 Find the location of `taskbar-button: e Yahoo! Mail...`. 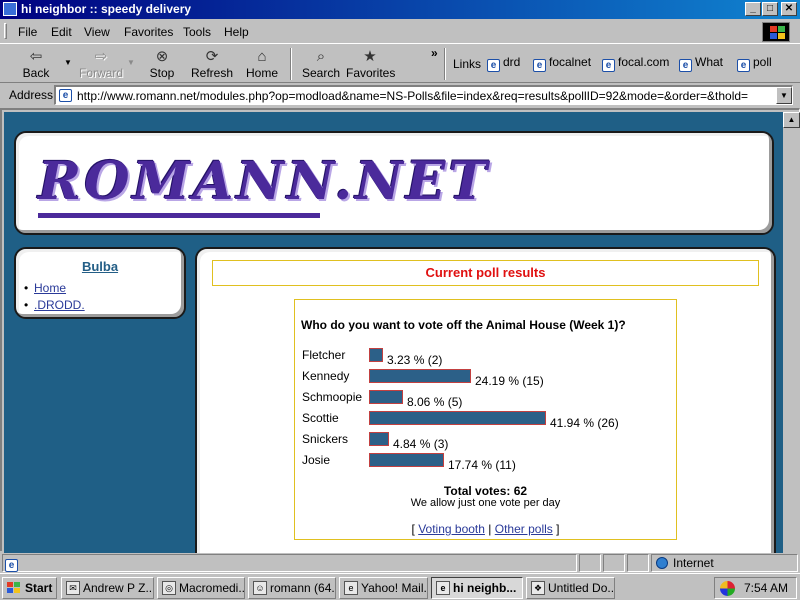

taskbar-button: e Yahoo! Mail... is located at coordinates (383, 588).